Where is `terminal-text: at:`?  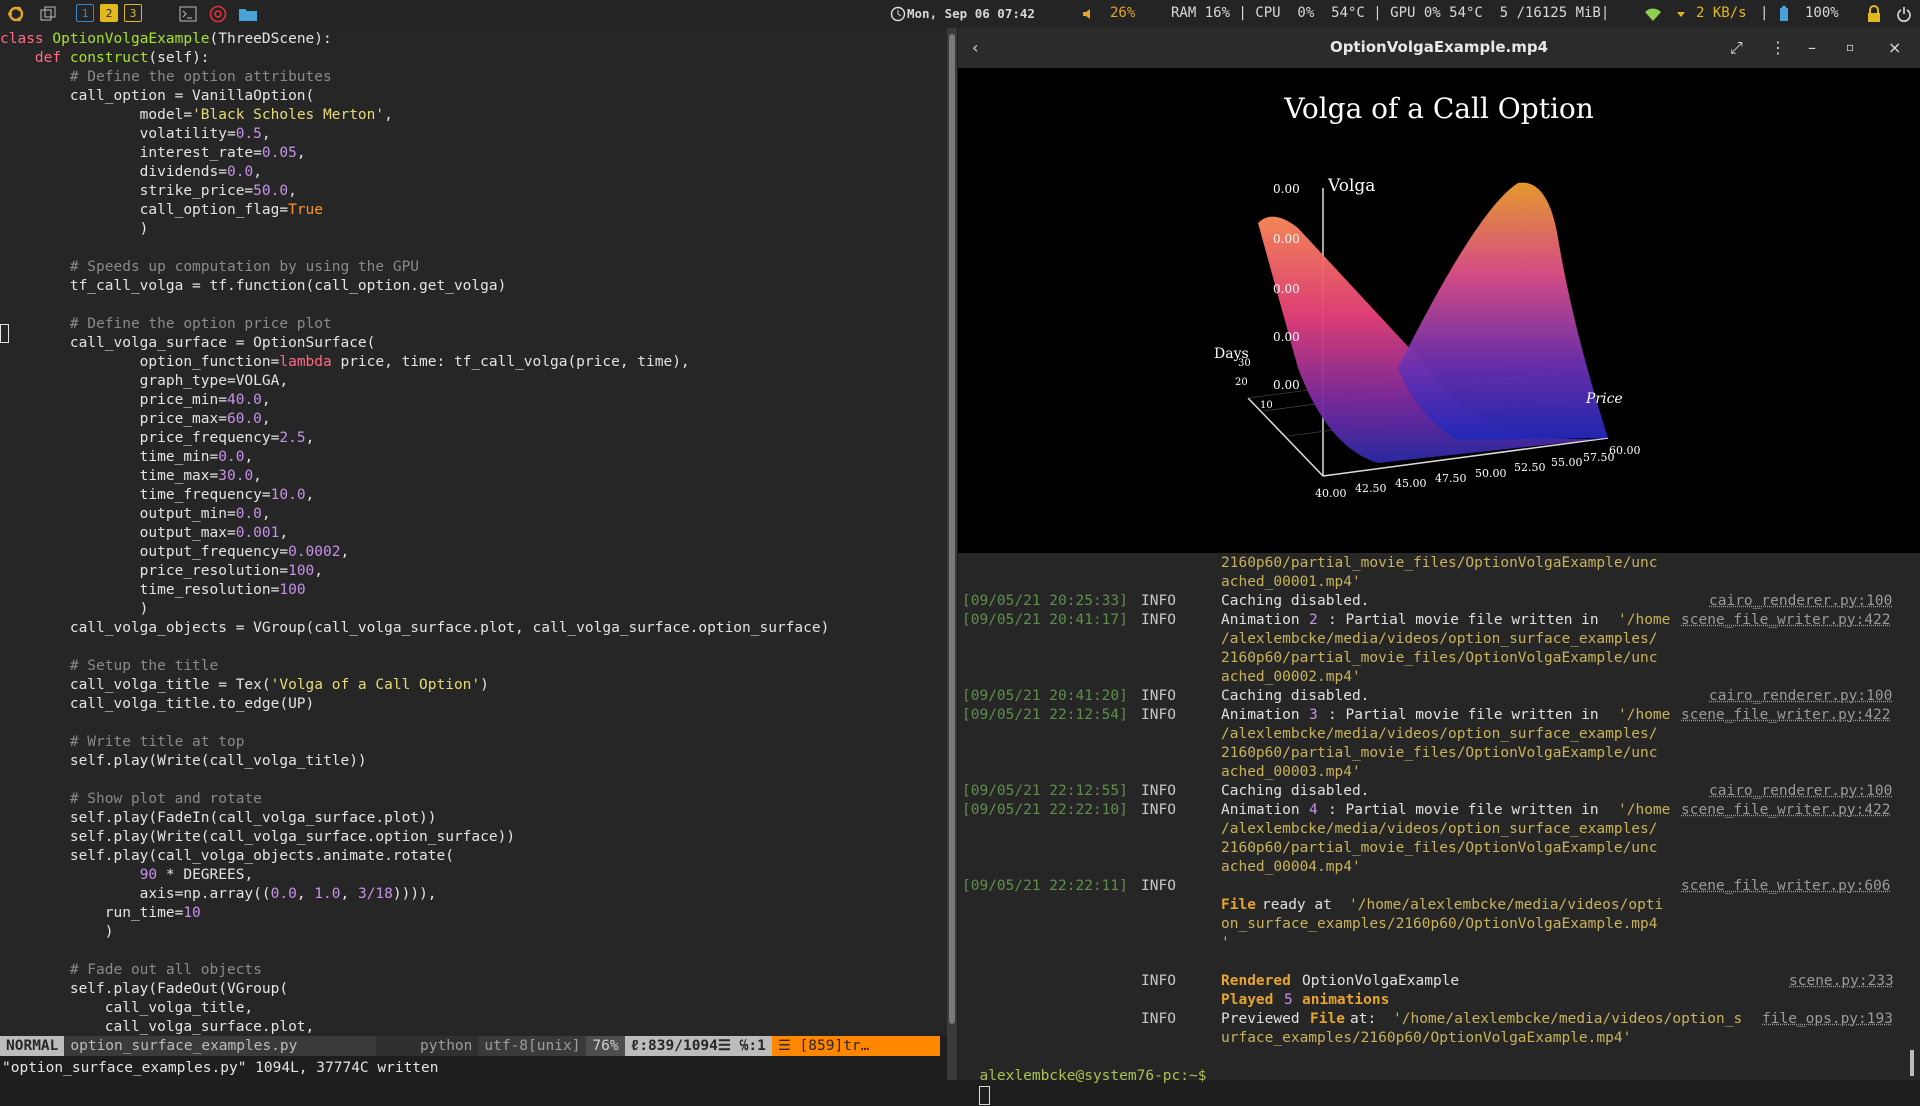 terminal-text: at: is located at coordinates (1367, 1019).